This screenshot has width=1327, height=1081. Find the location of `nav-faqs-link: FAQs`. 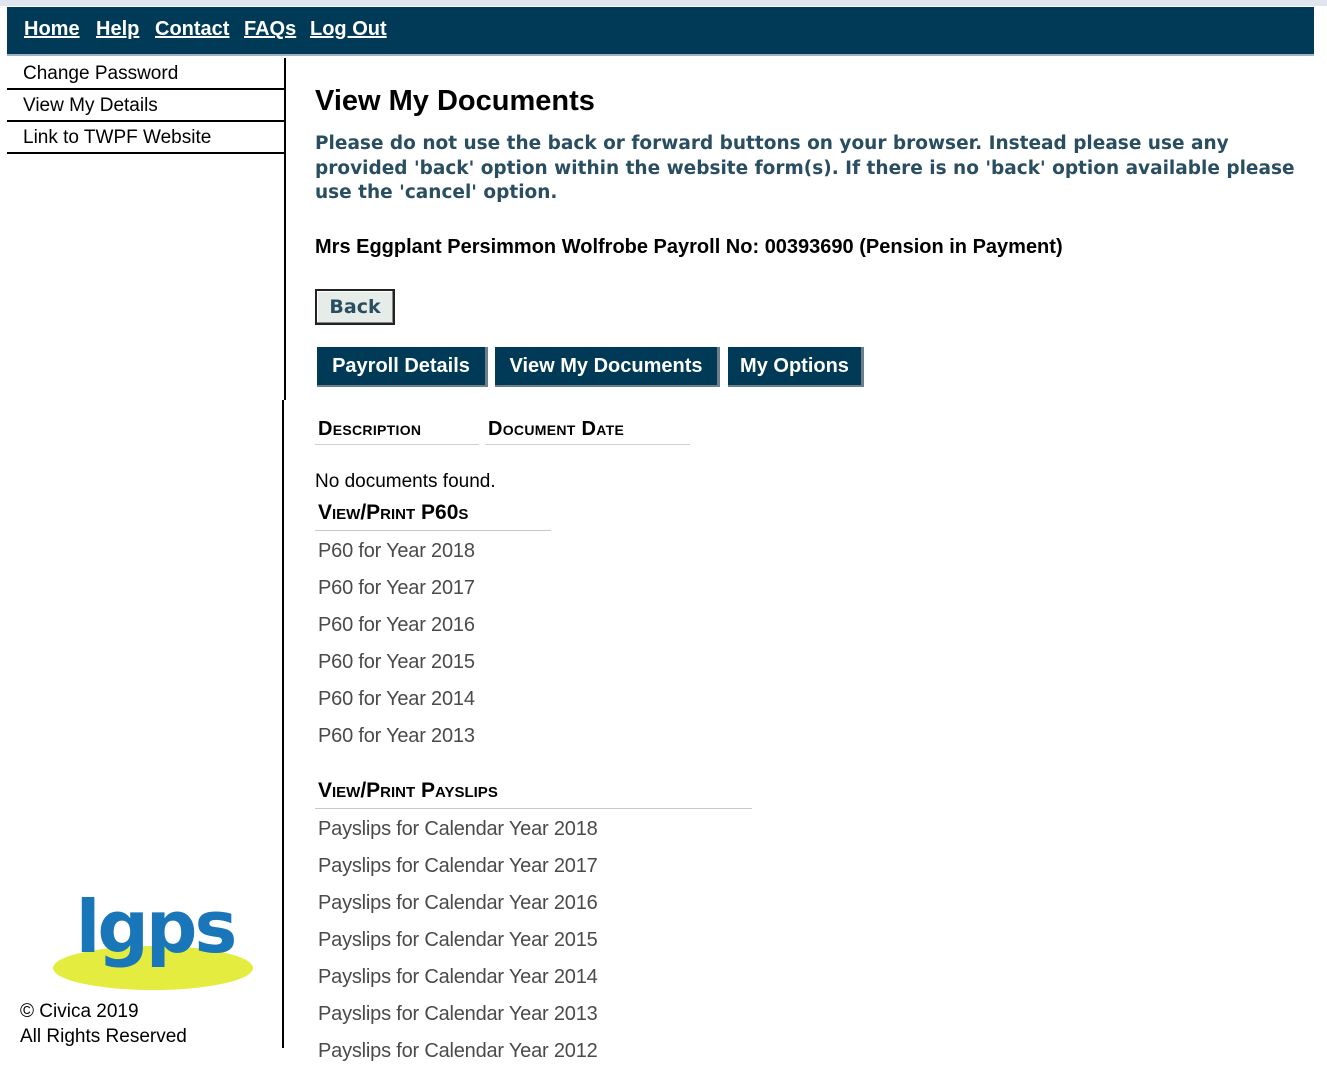

nav-faqs-link: FAQs is located at coordinates (270, 29).